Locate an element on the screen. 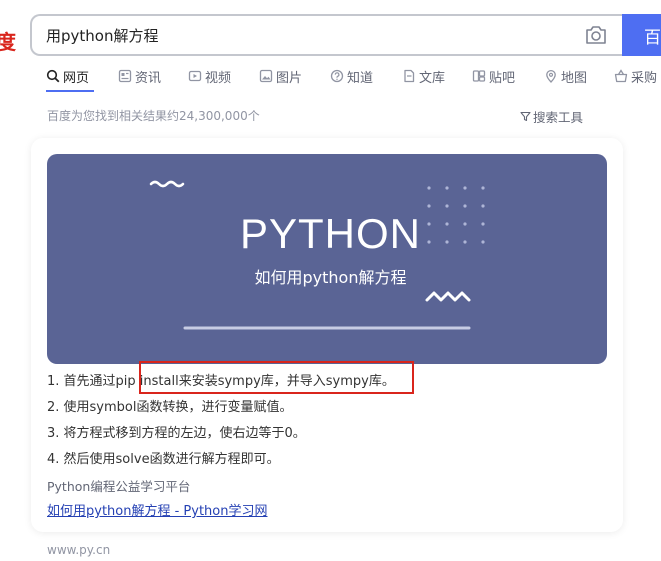  search-button: 百 is located at coordinates (641, 35).